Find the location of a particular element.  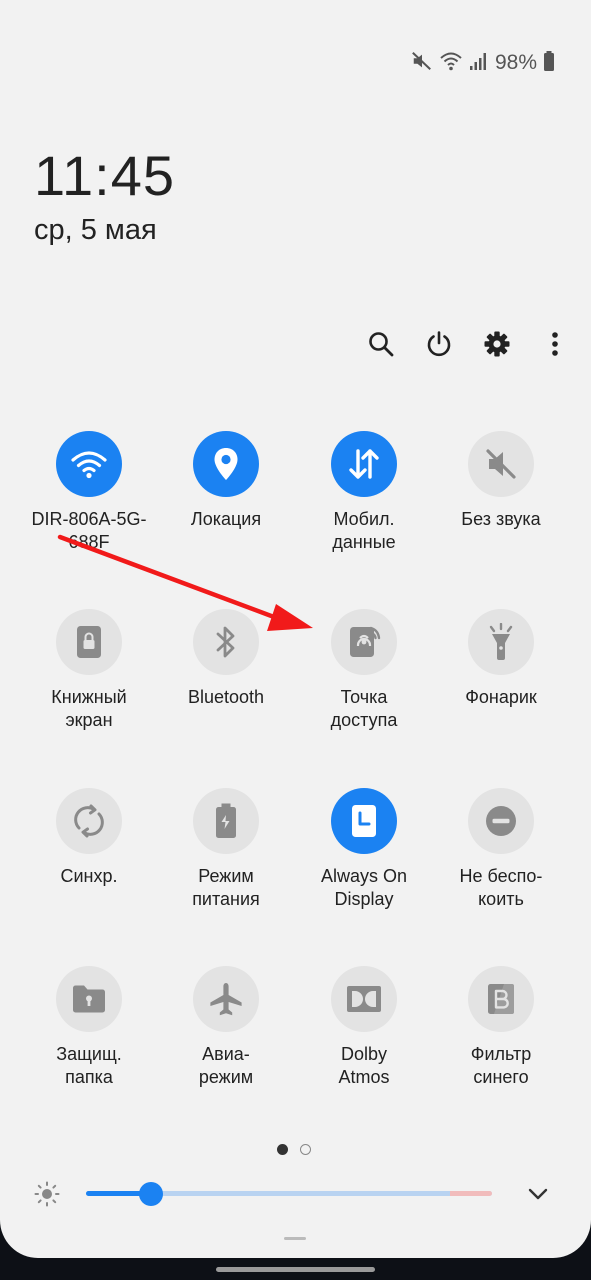

tile-always-on-display: Always On Display is located at coordinates (364, 849).